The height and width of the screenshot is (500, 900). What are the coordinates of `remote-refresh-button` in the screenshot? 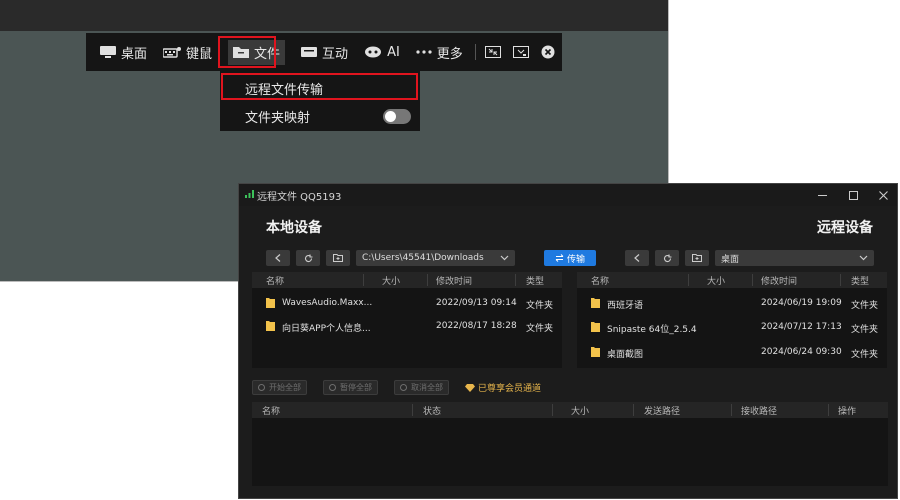 It's located at (667, 258).